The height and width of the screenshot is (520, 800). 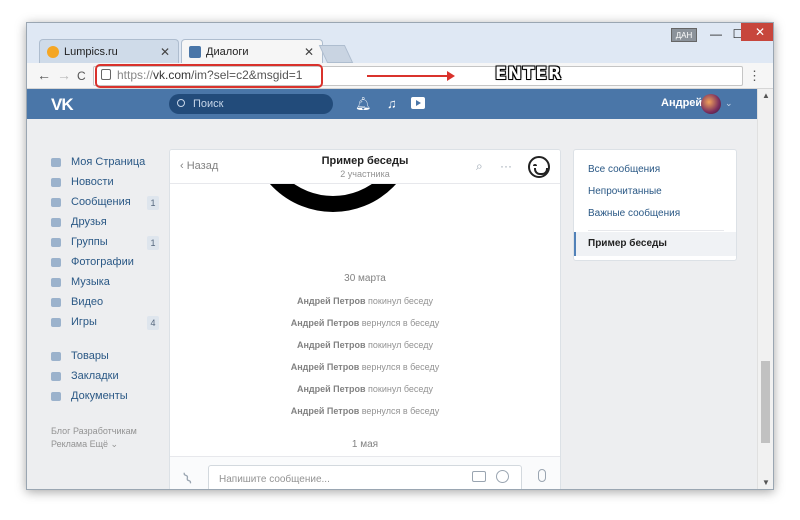 I want to click on back-arrow-icon: ←, so click(x=44, y=75).